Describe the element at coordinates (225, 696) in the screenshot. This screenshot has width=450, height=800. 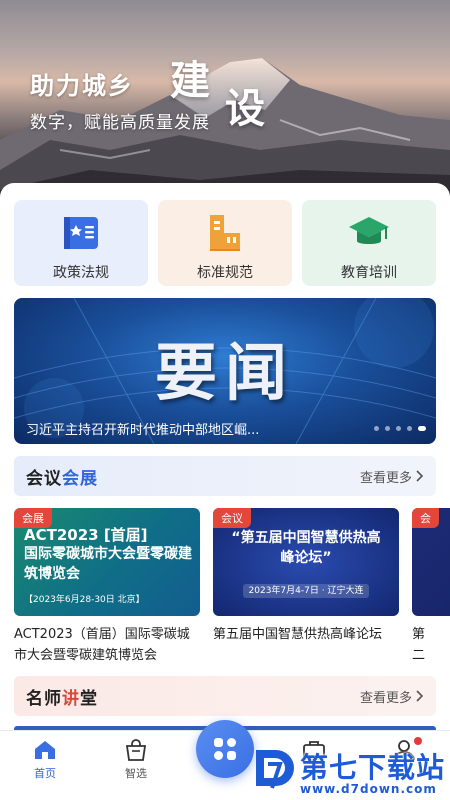
I see `section-header-lectures: 名师讲堂 查看更多` at that location.